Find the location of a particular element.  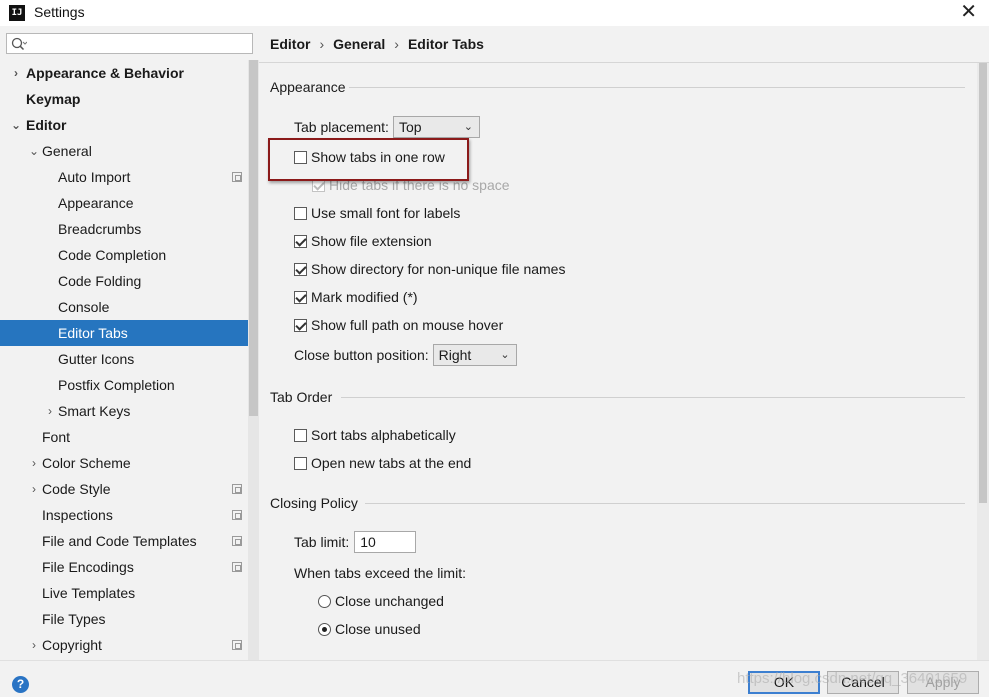

sort-alphabetically-option: Sort tabs alphabetically is located at coordinates (375, 435).